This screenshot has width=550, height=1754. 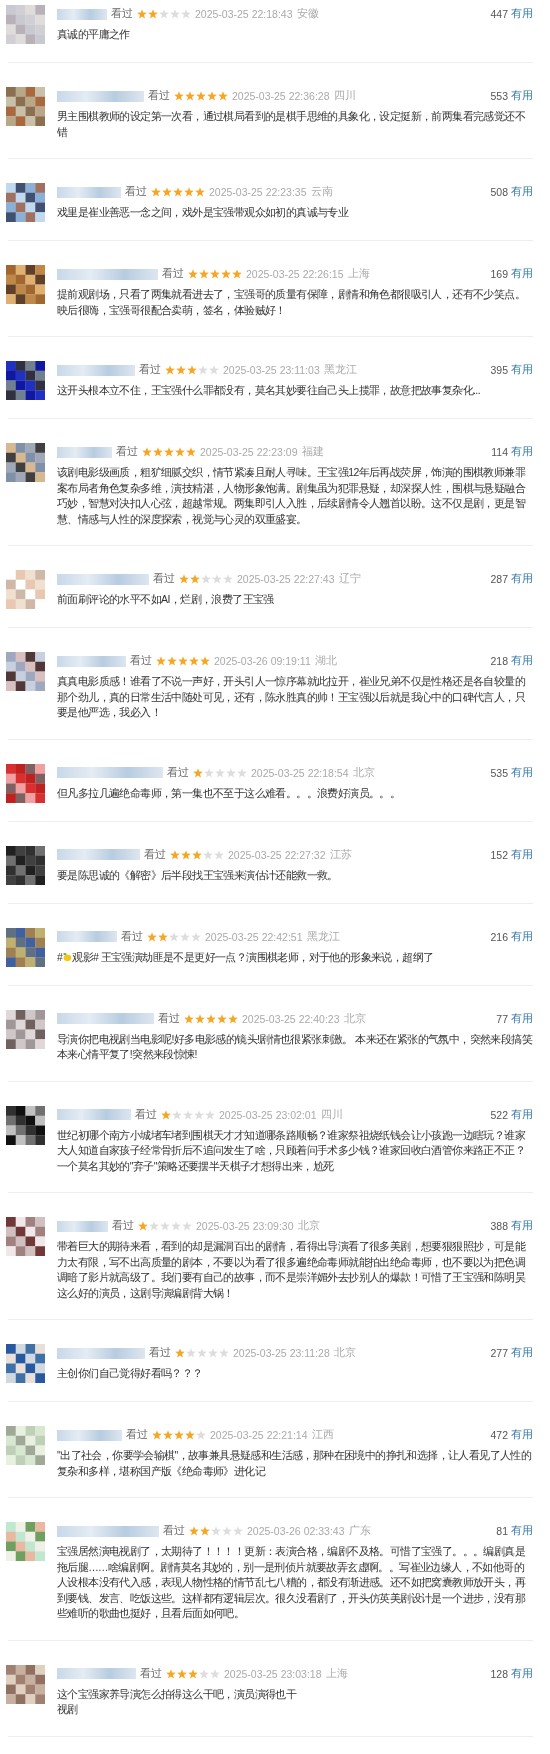 What do you see at coordinates (262, 661) in the screenshot?
I see `review-time: 2025-03-26 09:19:11` at bounding box center [262, 661].